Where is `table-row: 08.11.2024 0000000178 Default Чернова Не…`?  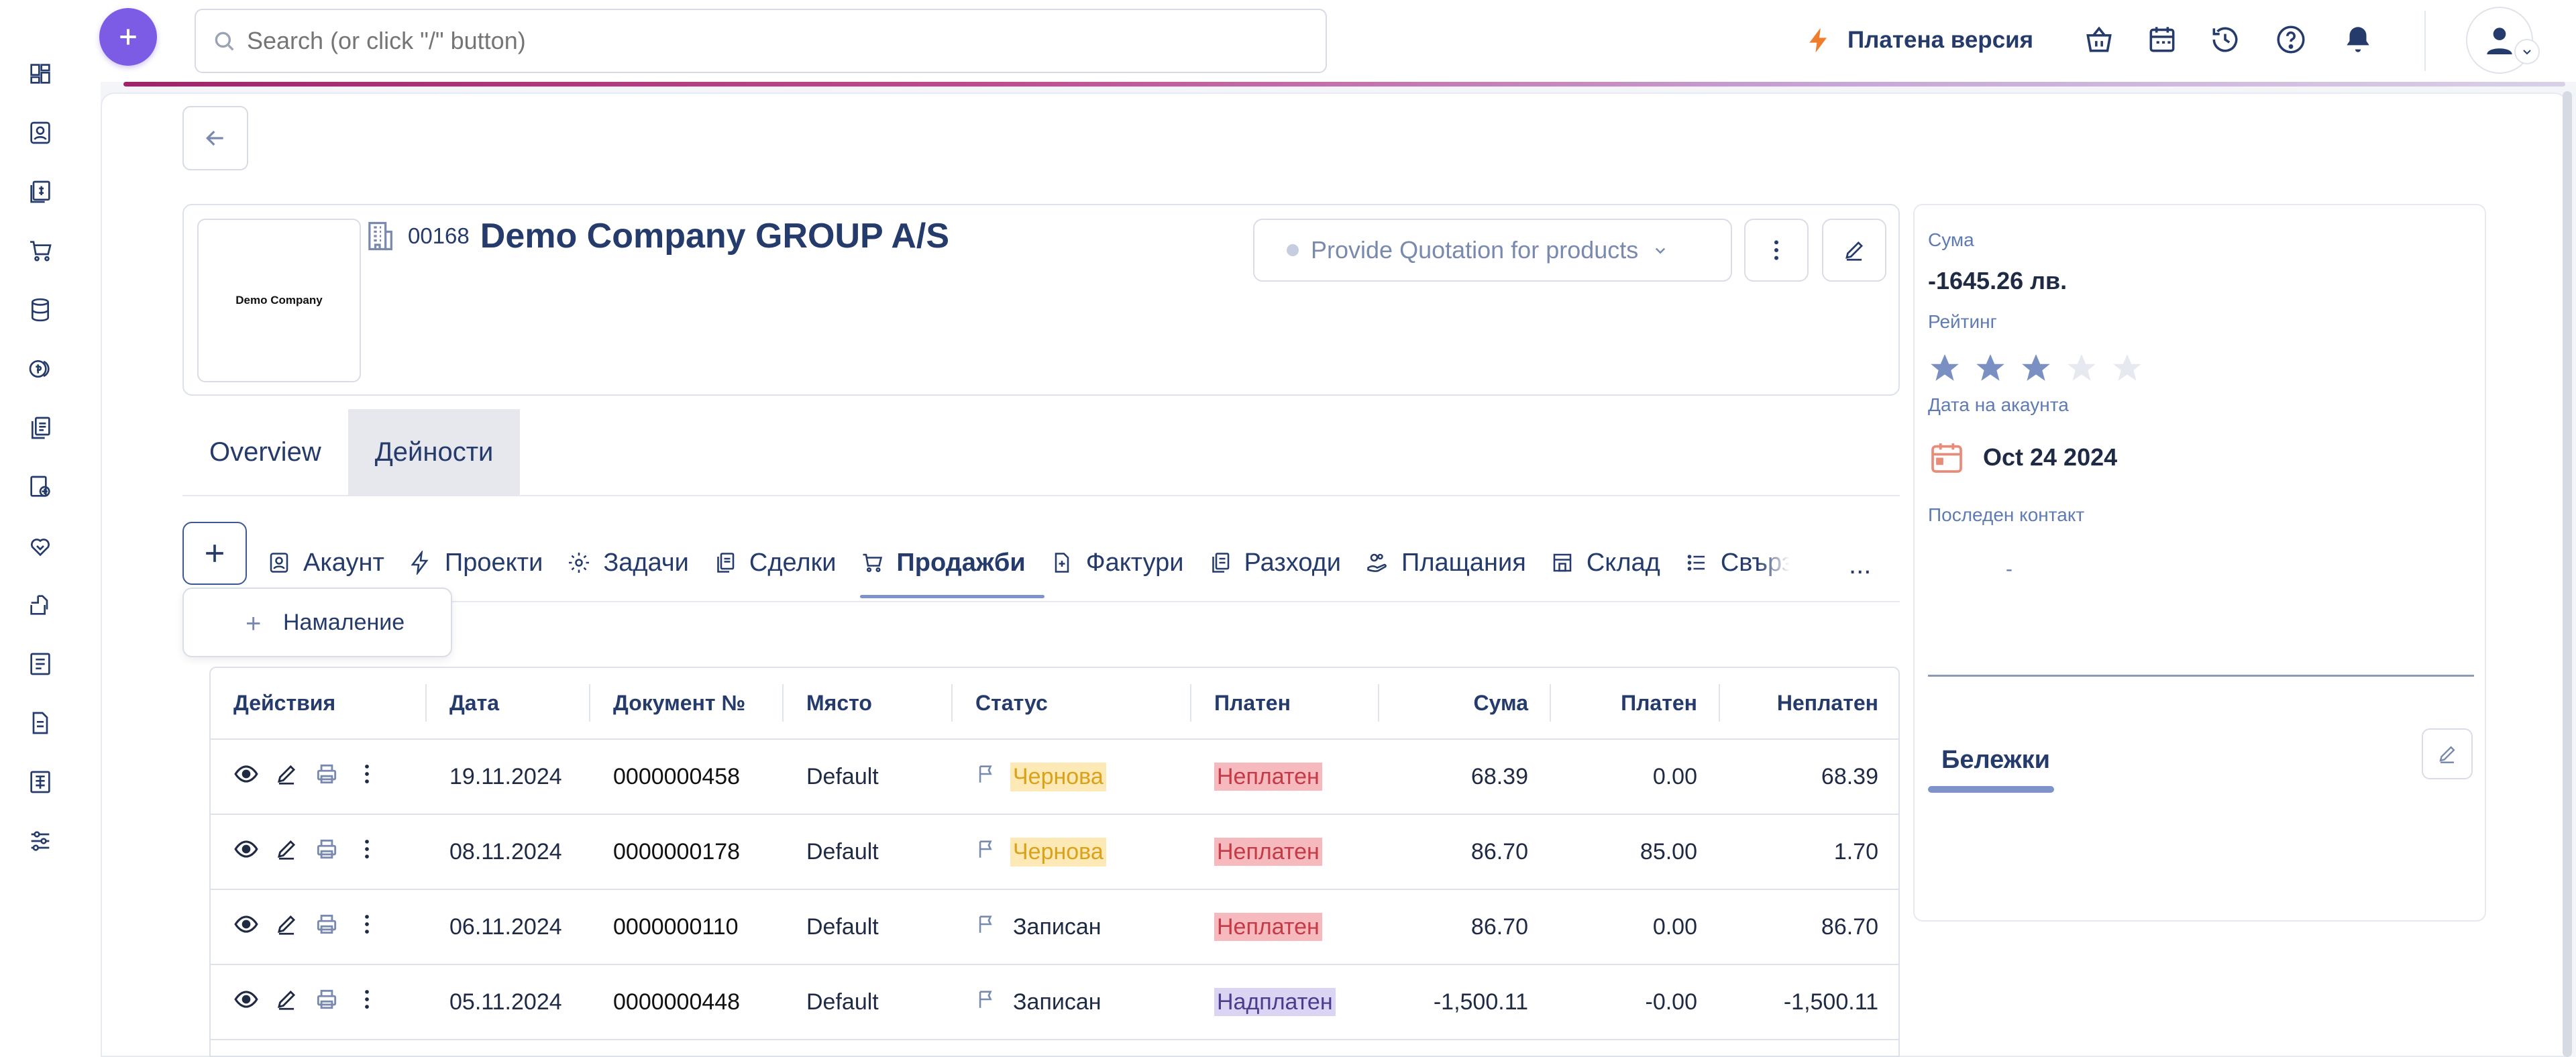 table-row: 08.11.2024 0000000178 Default Чернова Не… is located at coordinates (1054, 852).